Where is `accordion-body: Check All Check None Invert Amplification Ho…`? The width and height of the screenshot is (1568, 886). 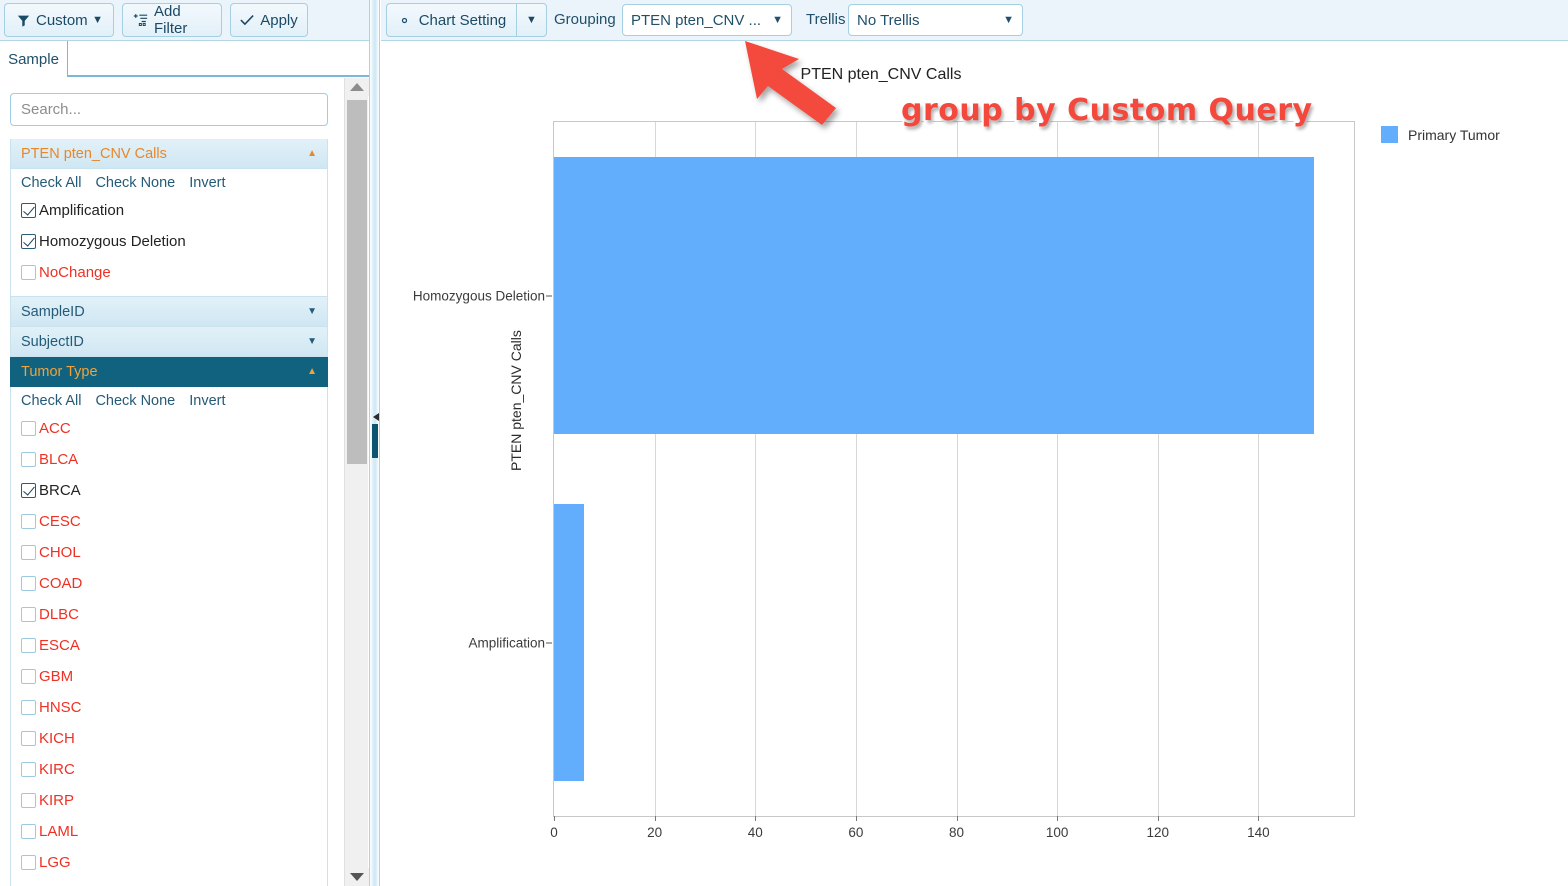 accordion-body: Check All Check None Invert Amplification Ho… is located at coordinates (169, 233).